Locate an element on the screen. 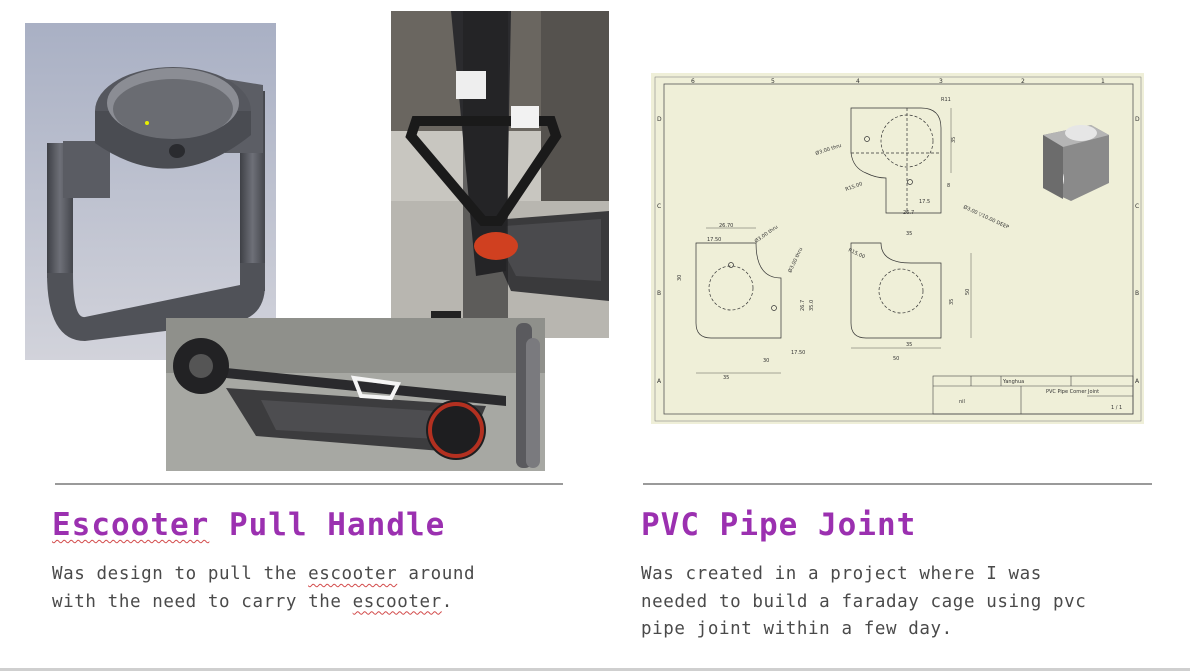  scooter-stem-image is located at coordinates (500, 174).